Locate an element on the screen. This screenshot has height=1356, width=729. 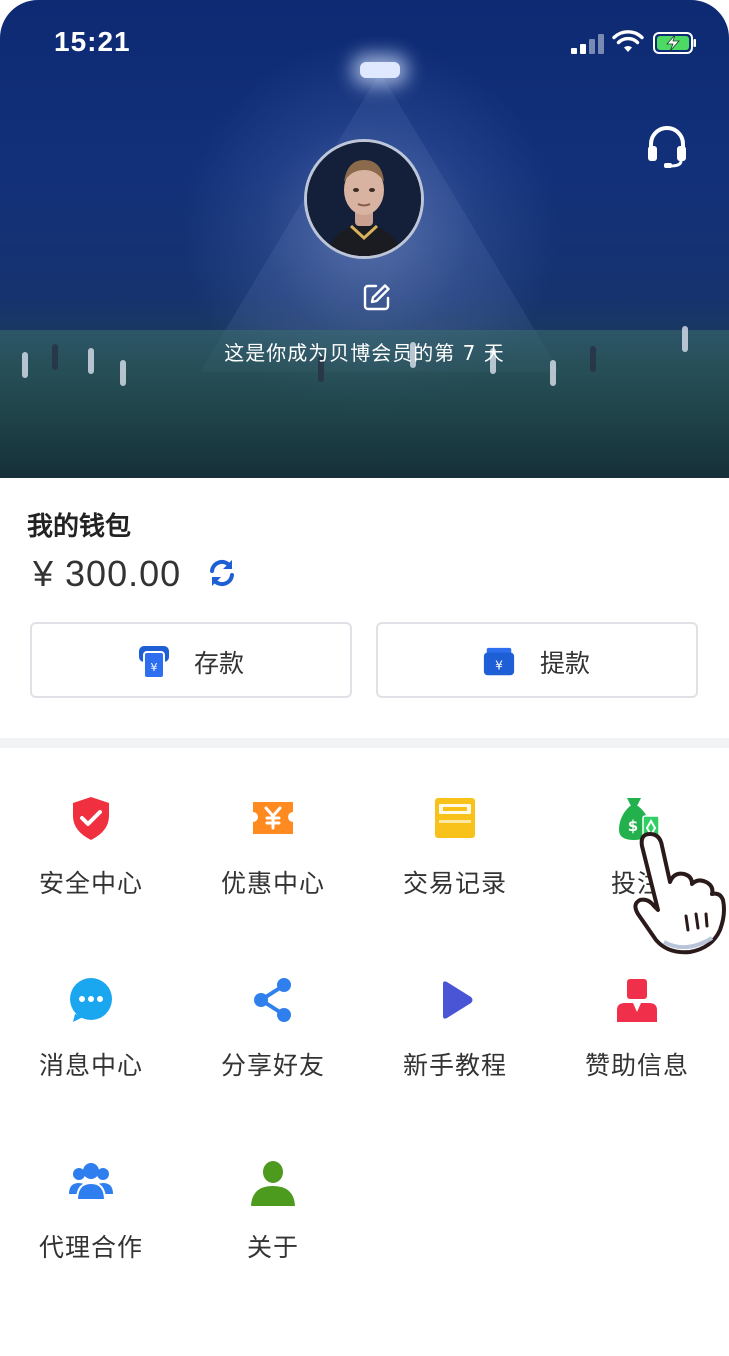
tap-hint-hand-icon is located at coordinates (679, 893).